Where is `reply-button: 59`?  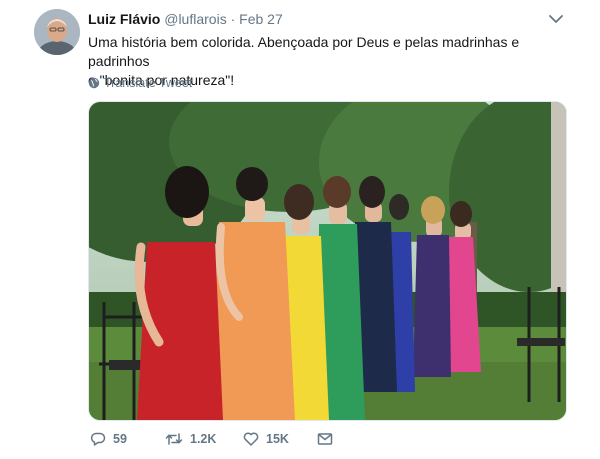 reply-button: 59 is located at coordinates (108, 439).